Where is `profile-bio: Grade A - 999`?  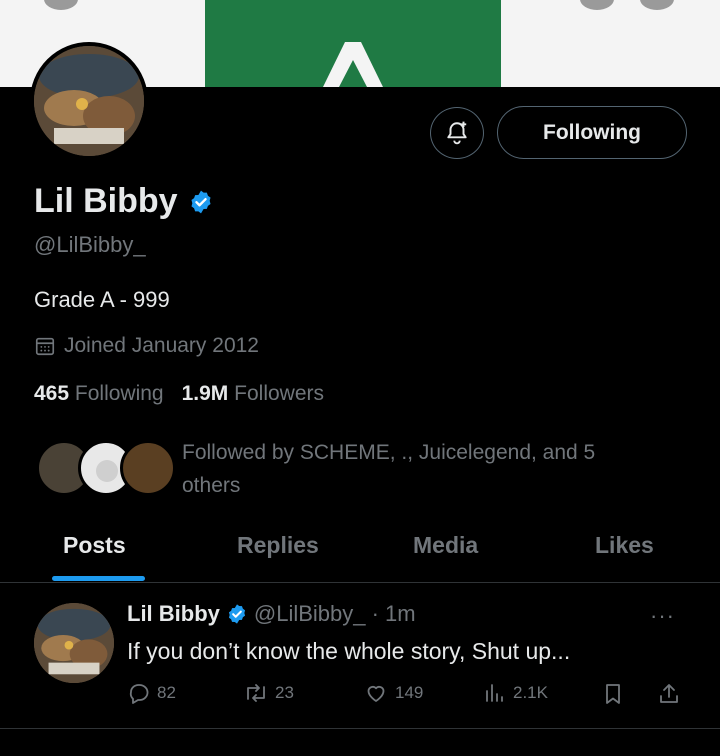
profile-bio: Grade A - 999 is located at coordinates (102, 299).